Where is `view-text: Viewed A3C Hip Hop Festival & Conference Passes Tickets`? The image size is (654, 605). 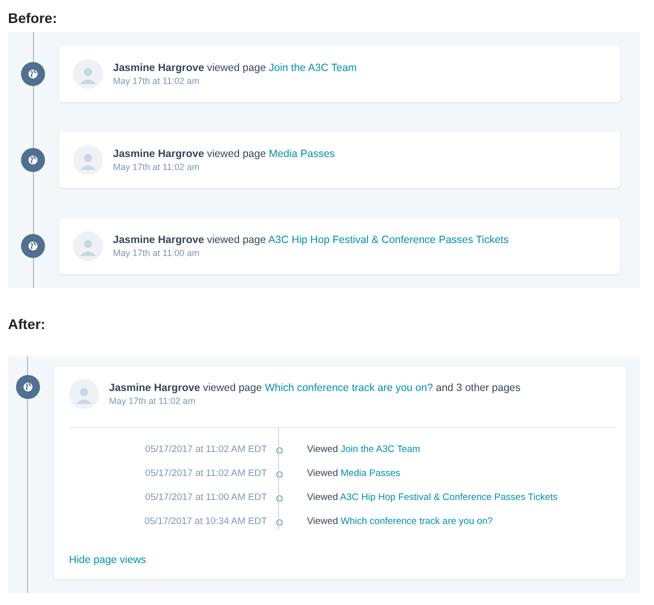
view-text: Viewed A3C Hip Hop Festival & Conference Passes Tickets is located at coordinates (432, 498).